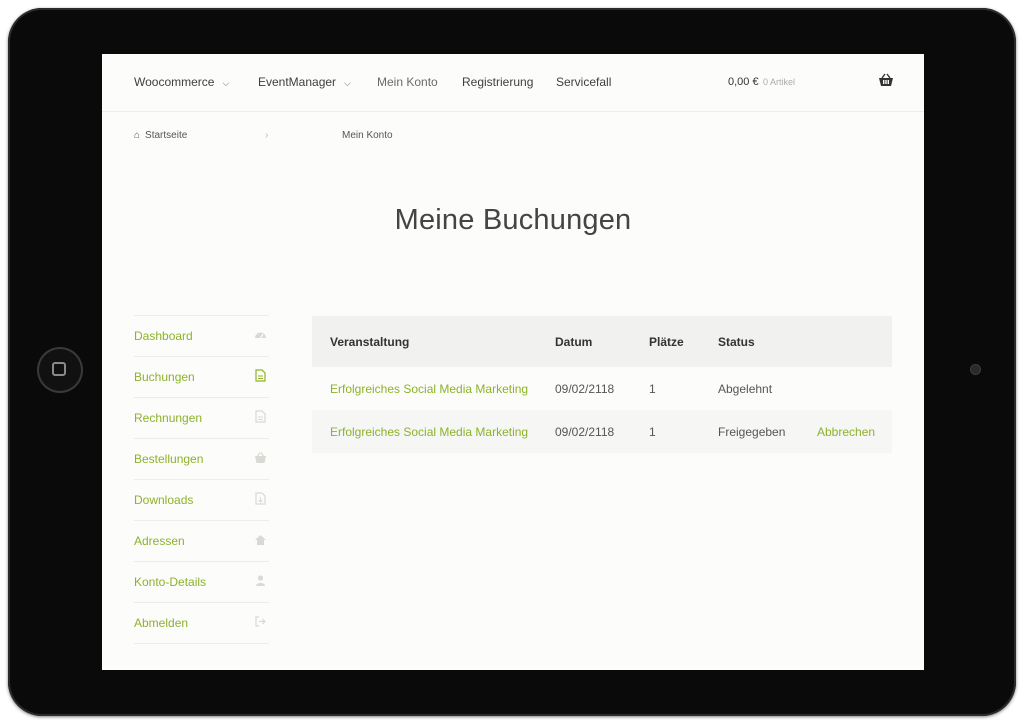  Describe the element at coordinates (666, 342) in the screenshot. I see `column-header-plaetze: Plätze` at that location.